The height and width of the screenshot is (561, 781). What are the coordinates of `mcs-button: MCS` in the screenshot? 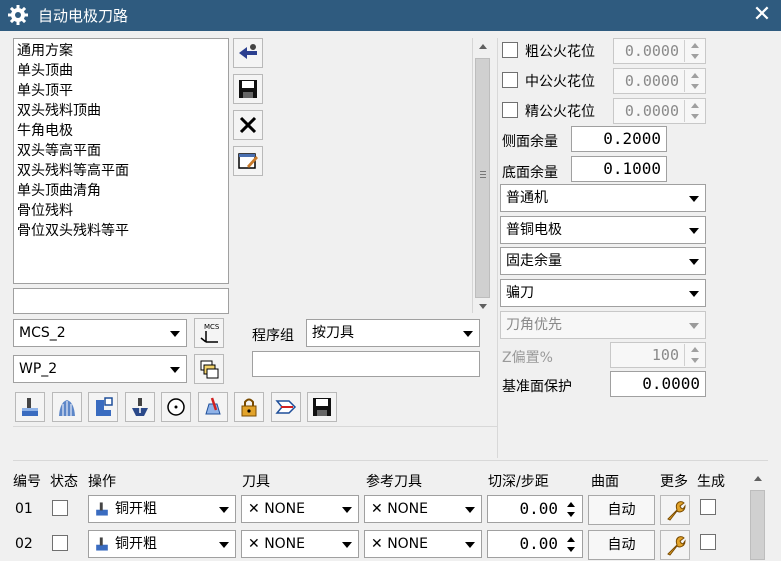 It's located at (209, 333).